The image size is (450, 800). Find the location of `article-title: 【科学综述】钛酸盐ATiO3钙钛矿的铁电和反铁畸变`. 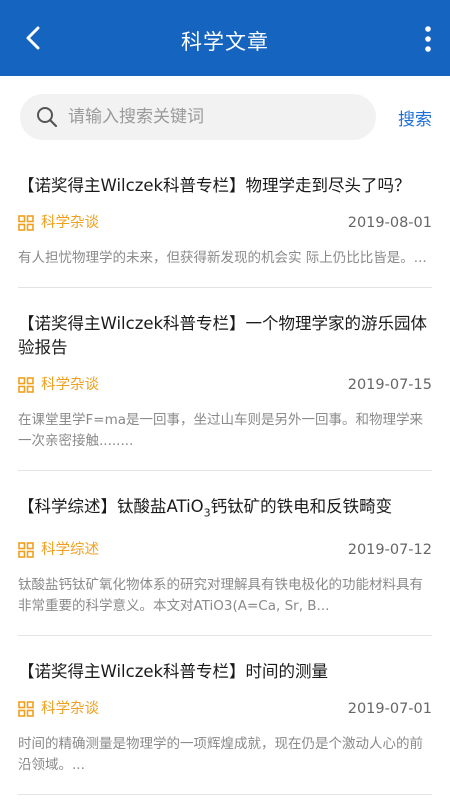

article-title: 【科学综述】钛酸盐ATiO3钙钛矿的铁电和反铁畸变 is located at coordinates (225, 510).